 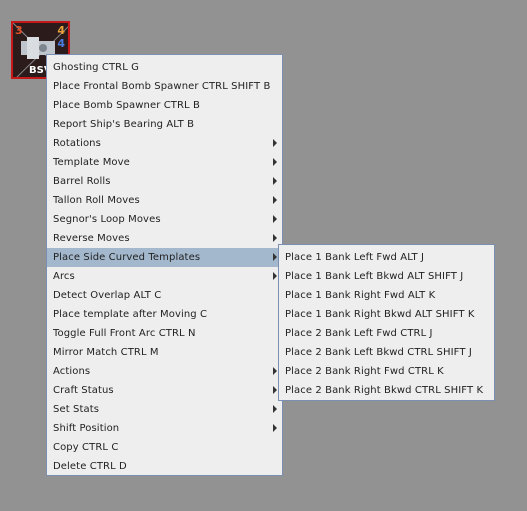 What do you see at coordinates (124, 124) in the screenshot?
I see `menu-item-label: Report Ship's Bearing ALT B` at bounding box center [124, 124].